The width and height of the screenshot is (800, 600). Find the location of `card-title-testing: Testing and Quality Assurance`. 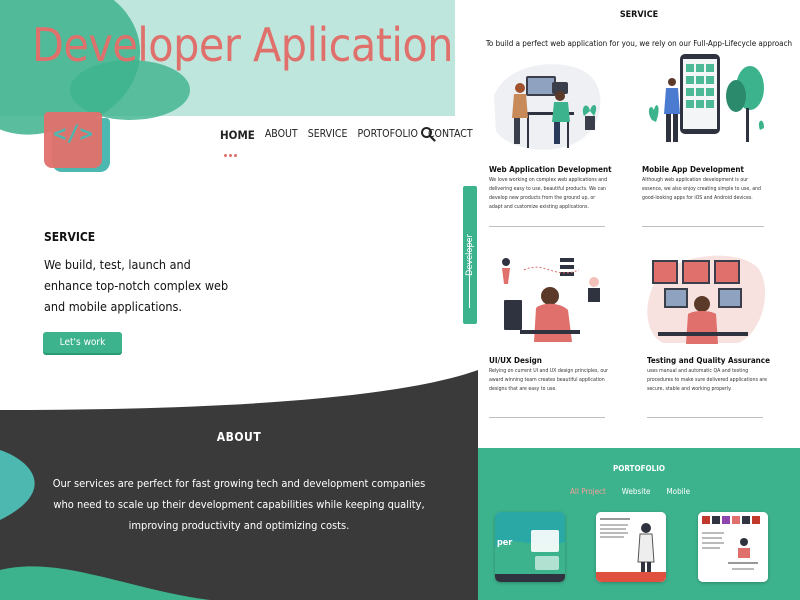

card-title-testing: Testing and Quality Assurance is located at coordinates (708, 360).